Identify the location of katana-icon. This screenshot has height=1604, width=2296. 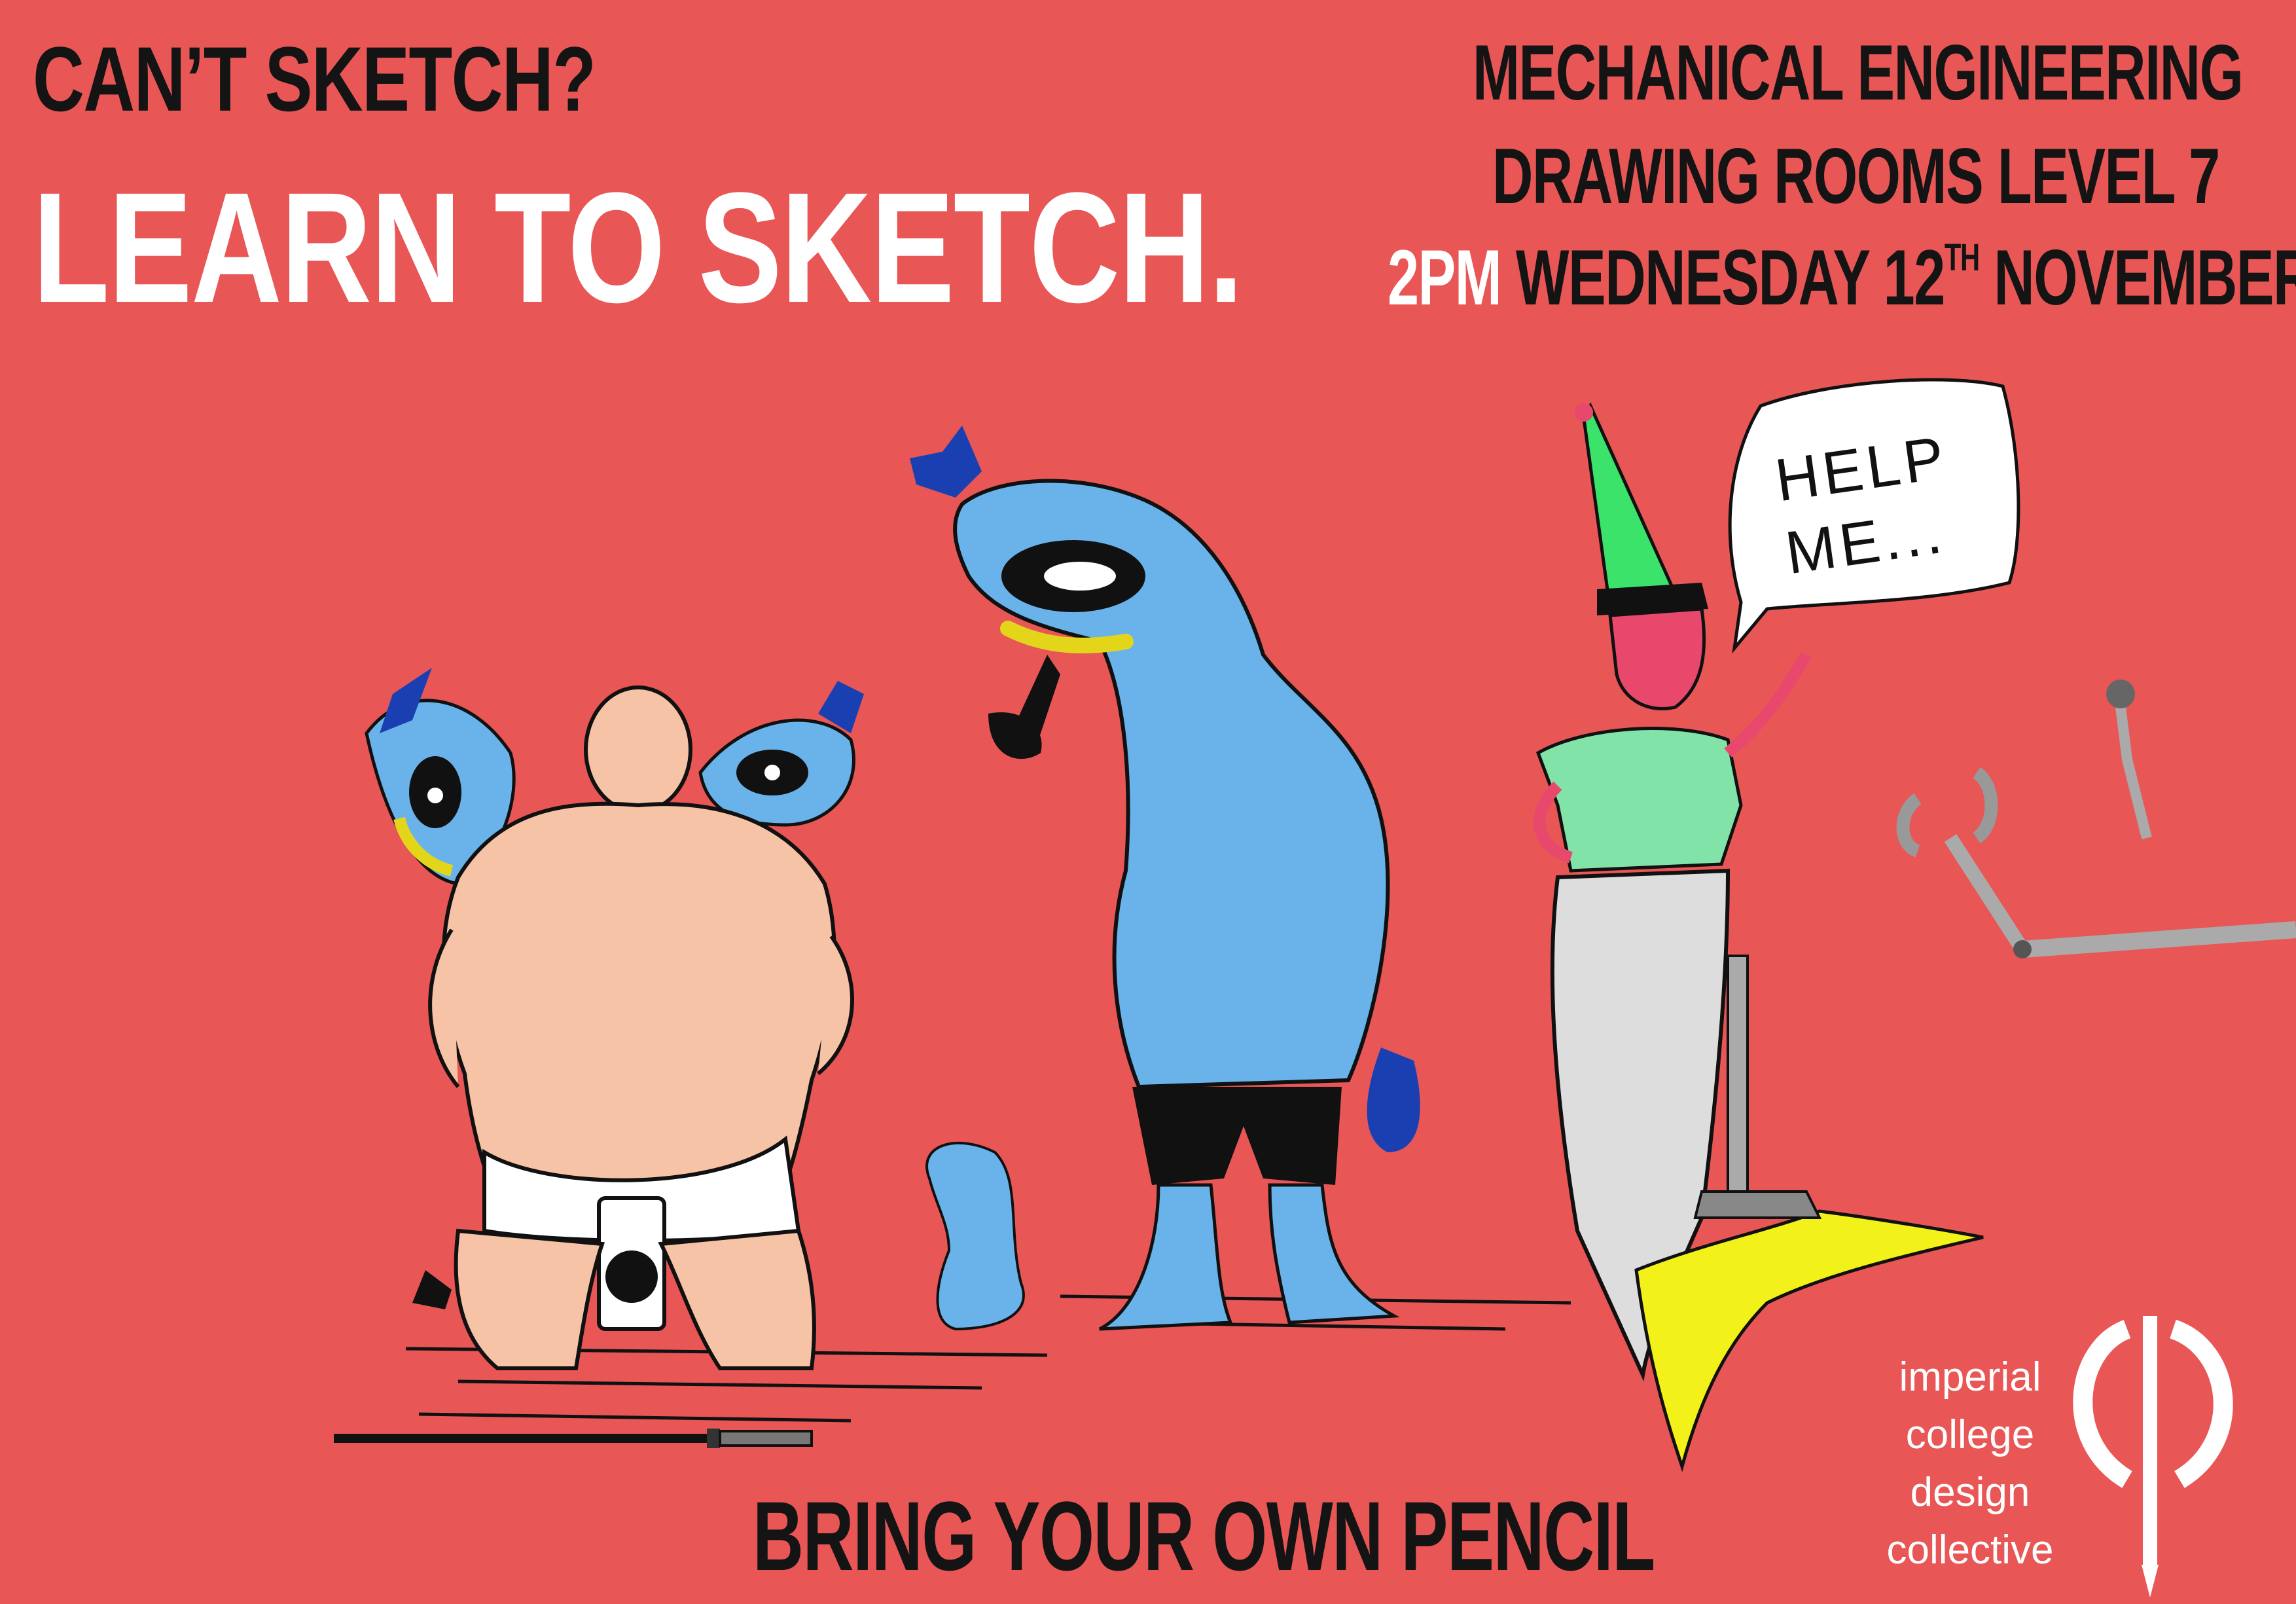
(573, 1438).